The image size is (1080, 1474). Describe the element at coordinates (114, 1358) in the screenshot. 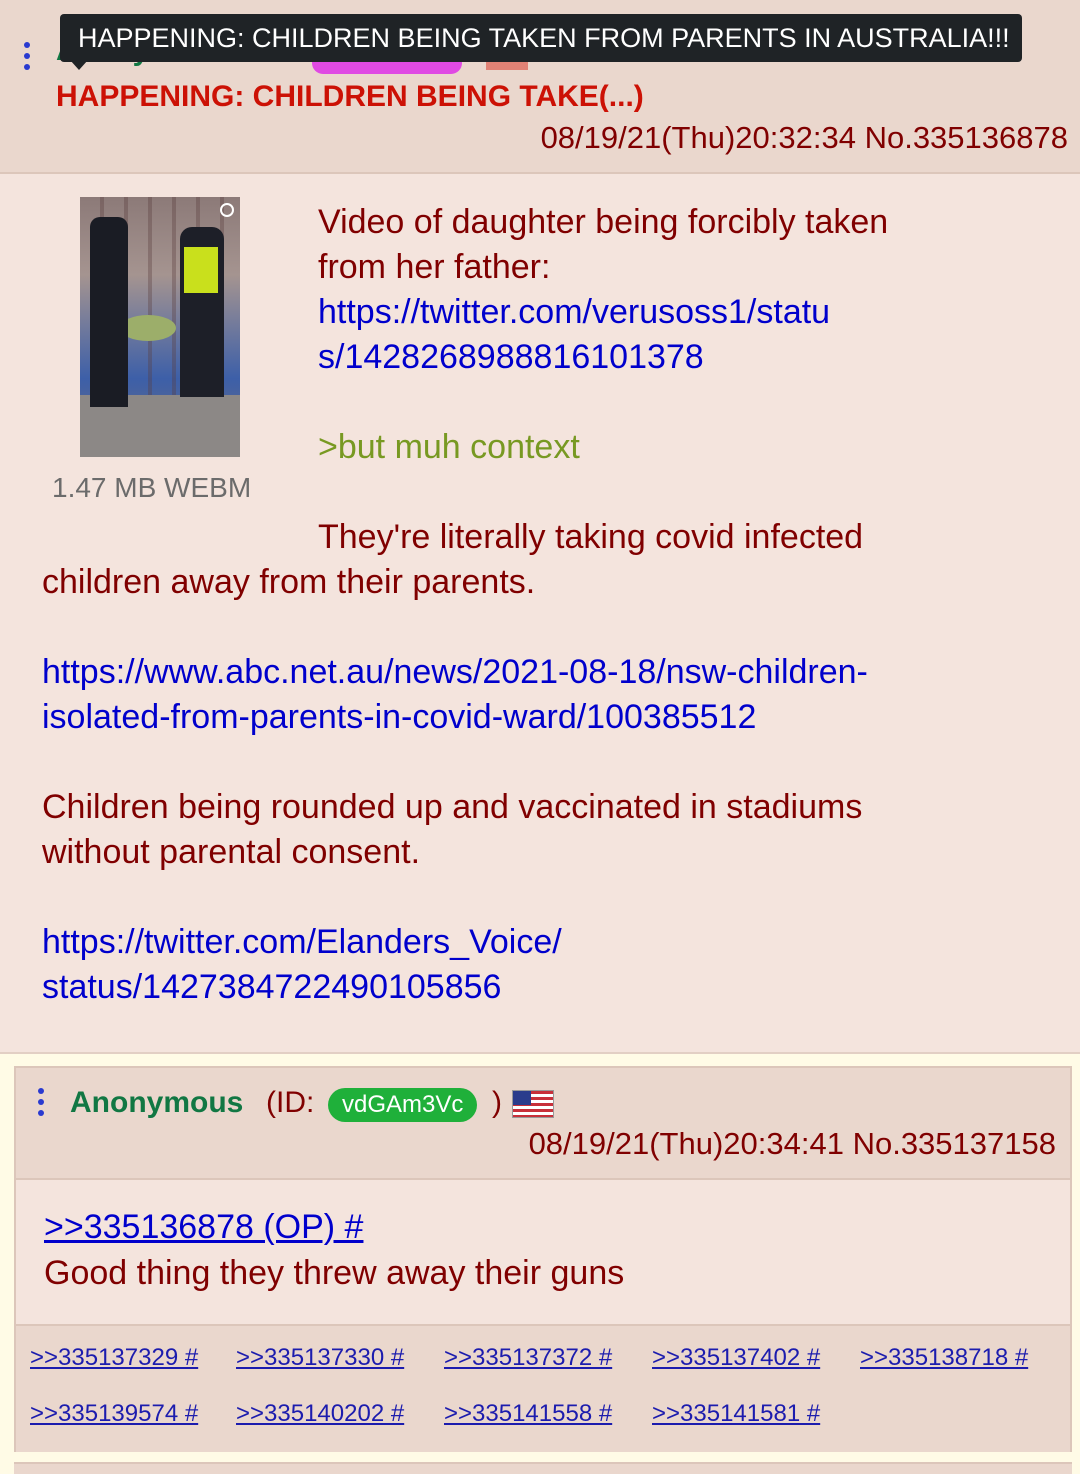

I see `backlink: >>335137329 #` at that location.